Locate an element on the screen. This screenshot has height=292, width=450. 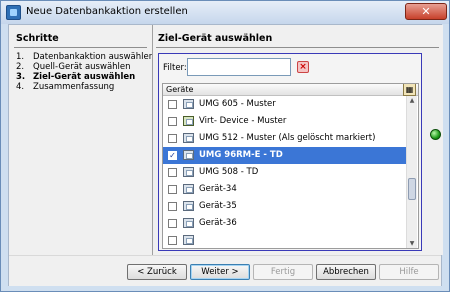
table-row: Gerät-36 is located at coordinates (284, 223).